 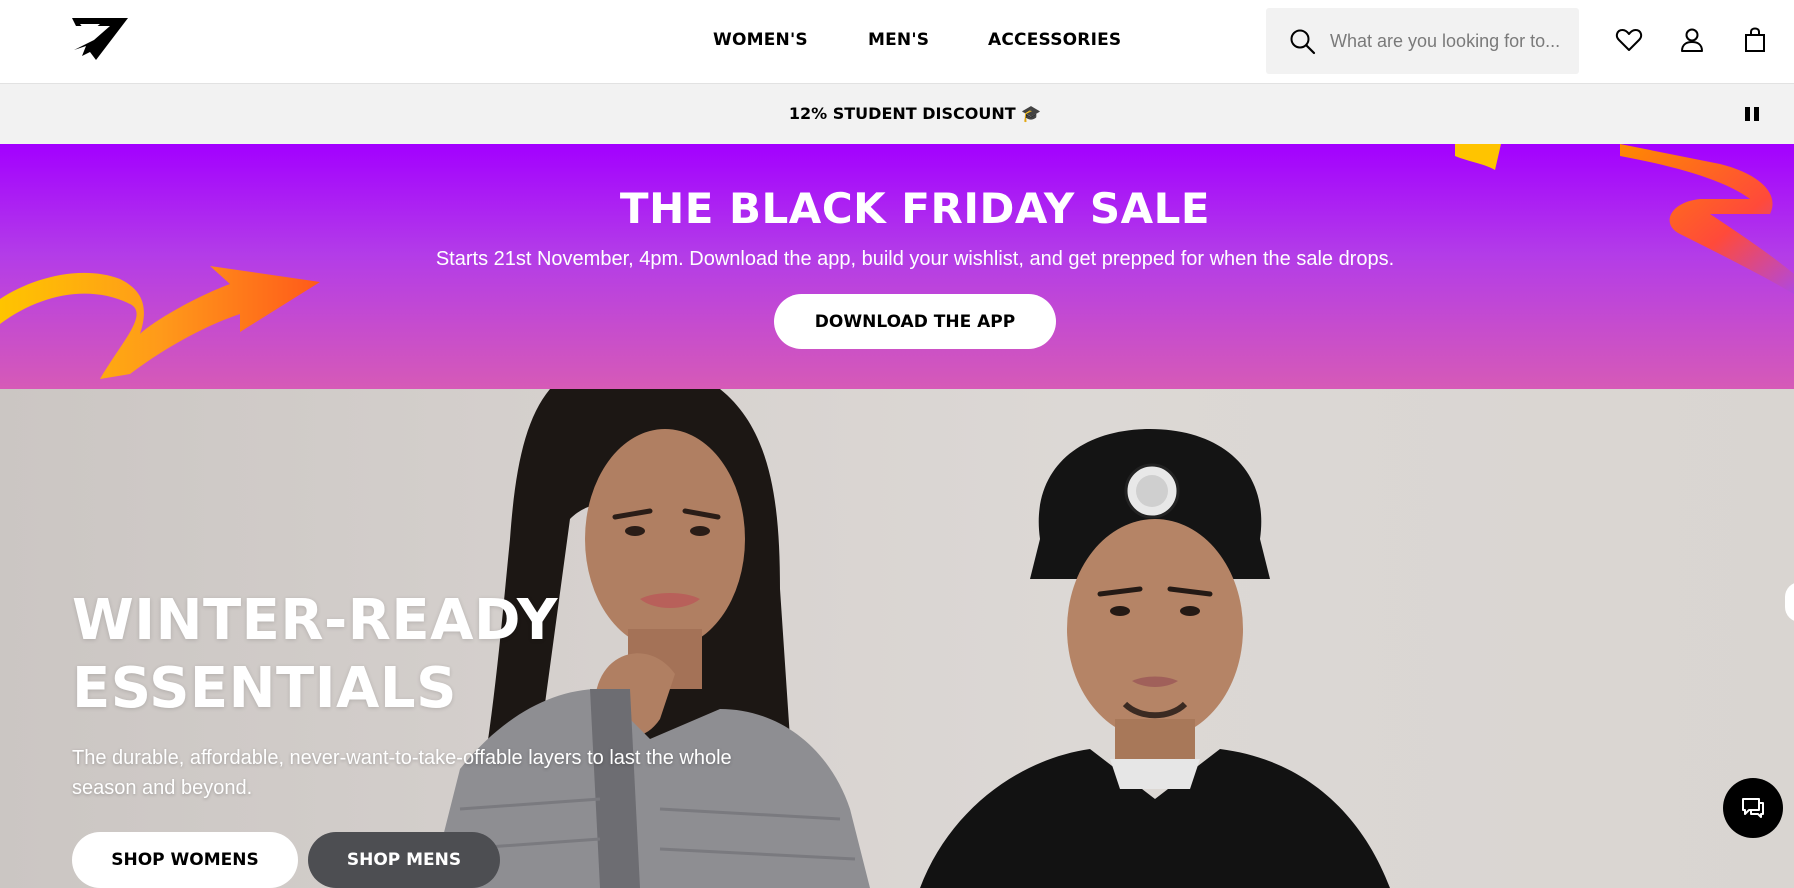 What do you see at coordinates (1302, 41) in the screenshot?
I see `search-icon` at bounding box center [1302, 41].